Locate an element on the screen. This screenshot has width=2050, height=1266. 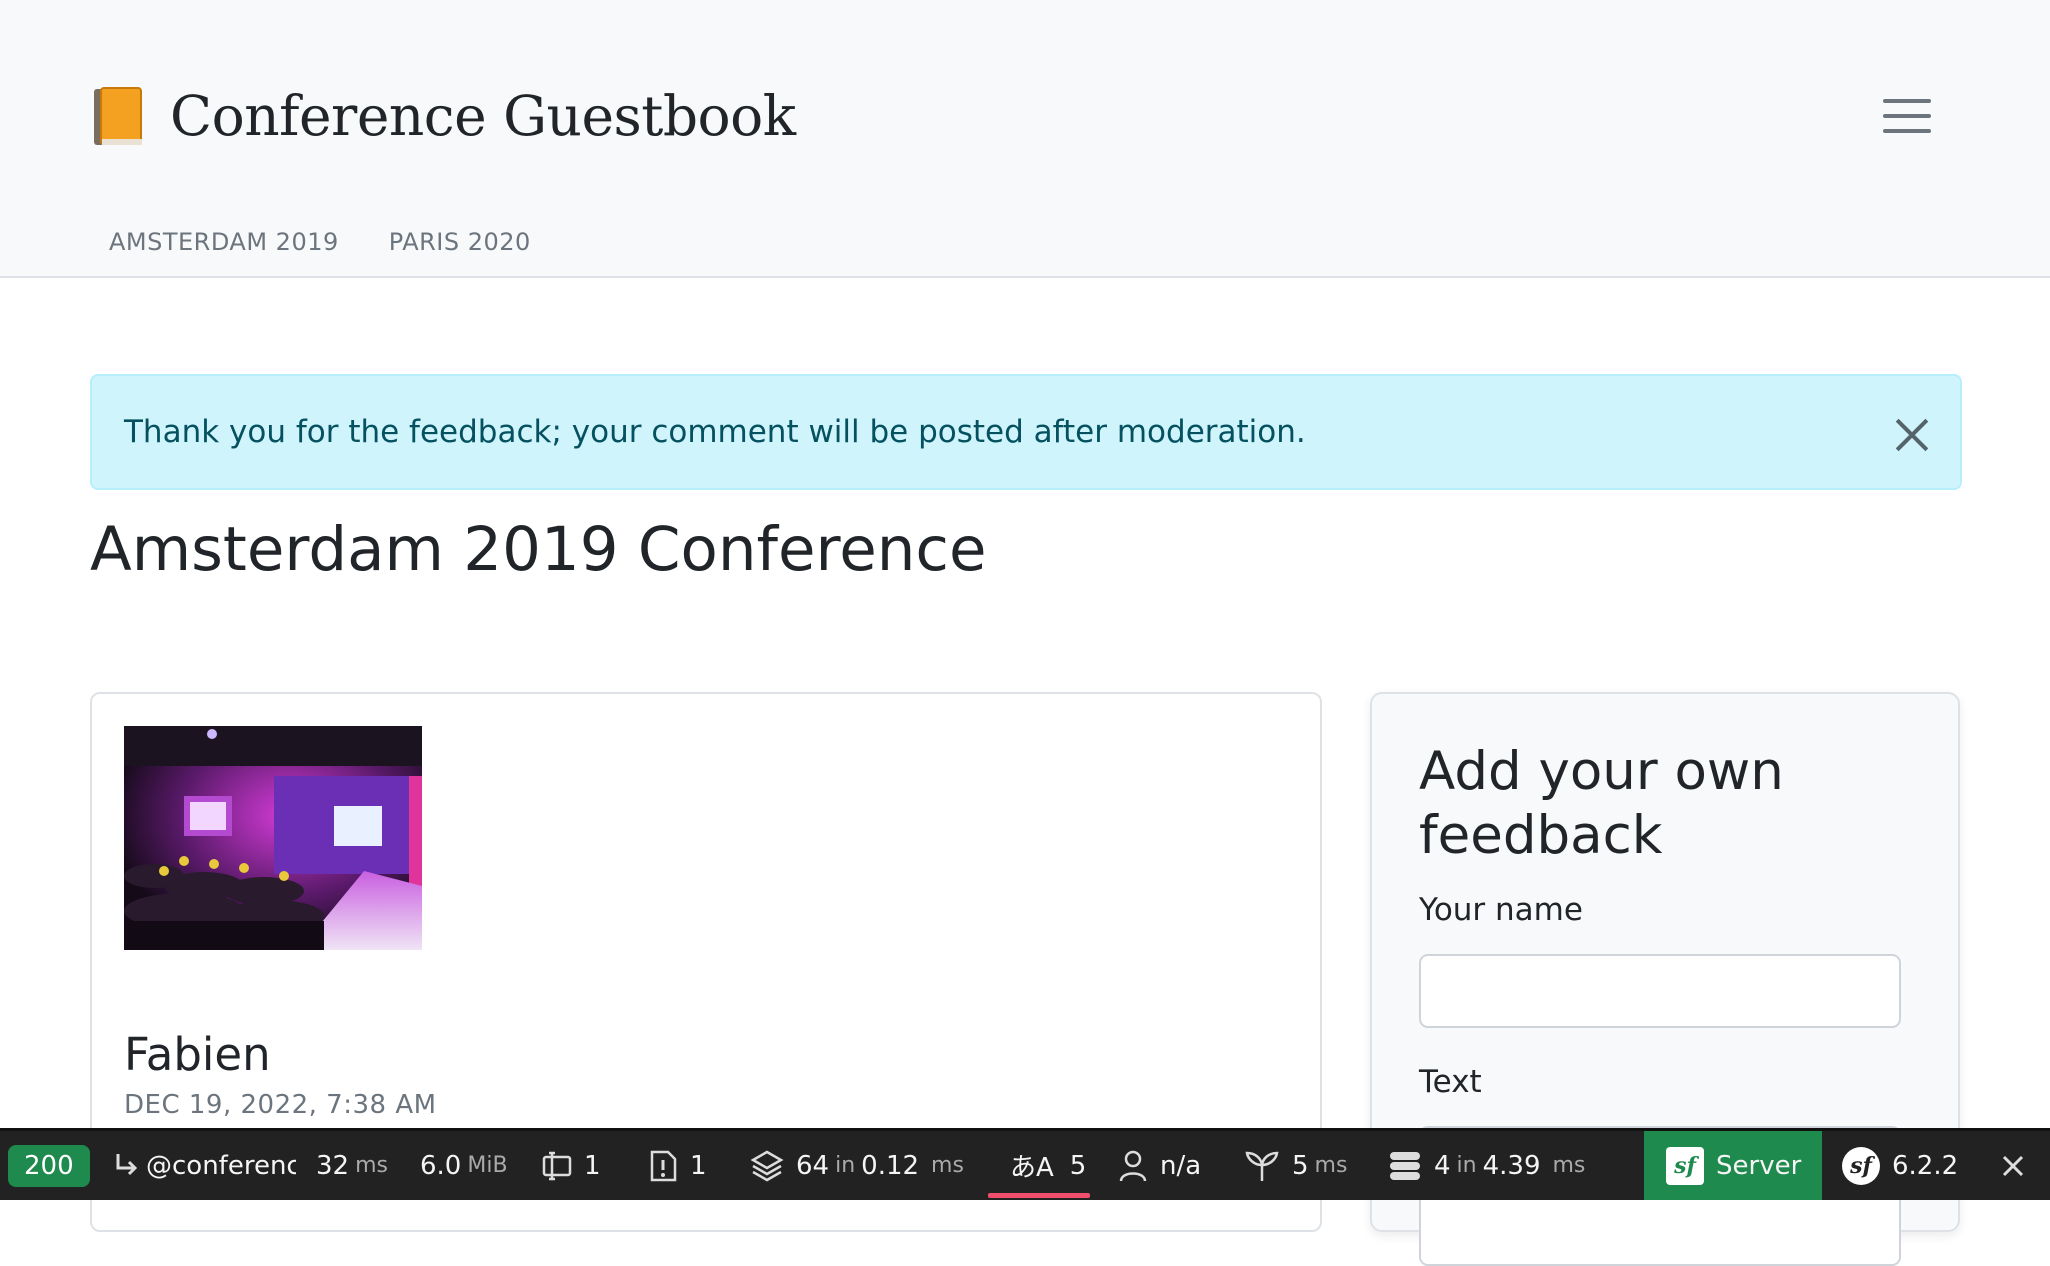
db-time: 4.39 is located at coordinates (1511, 1165).